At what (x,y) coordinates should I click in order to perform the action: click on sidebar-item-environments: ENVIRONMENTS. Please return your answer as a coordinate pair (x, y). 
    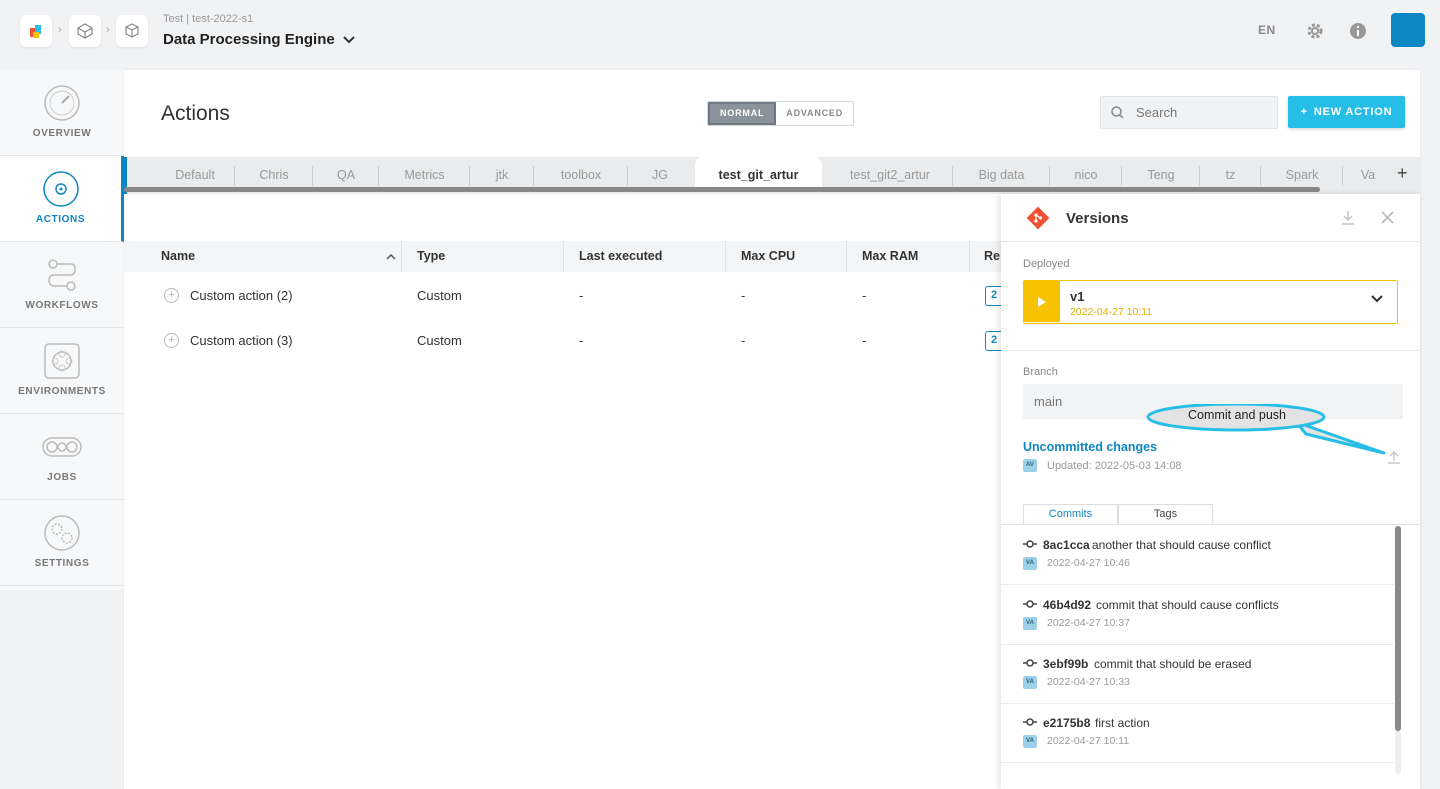
    Looking at the image, I should click on (62, 371).